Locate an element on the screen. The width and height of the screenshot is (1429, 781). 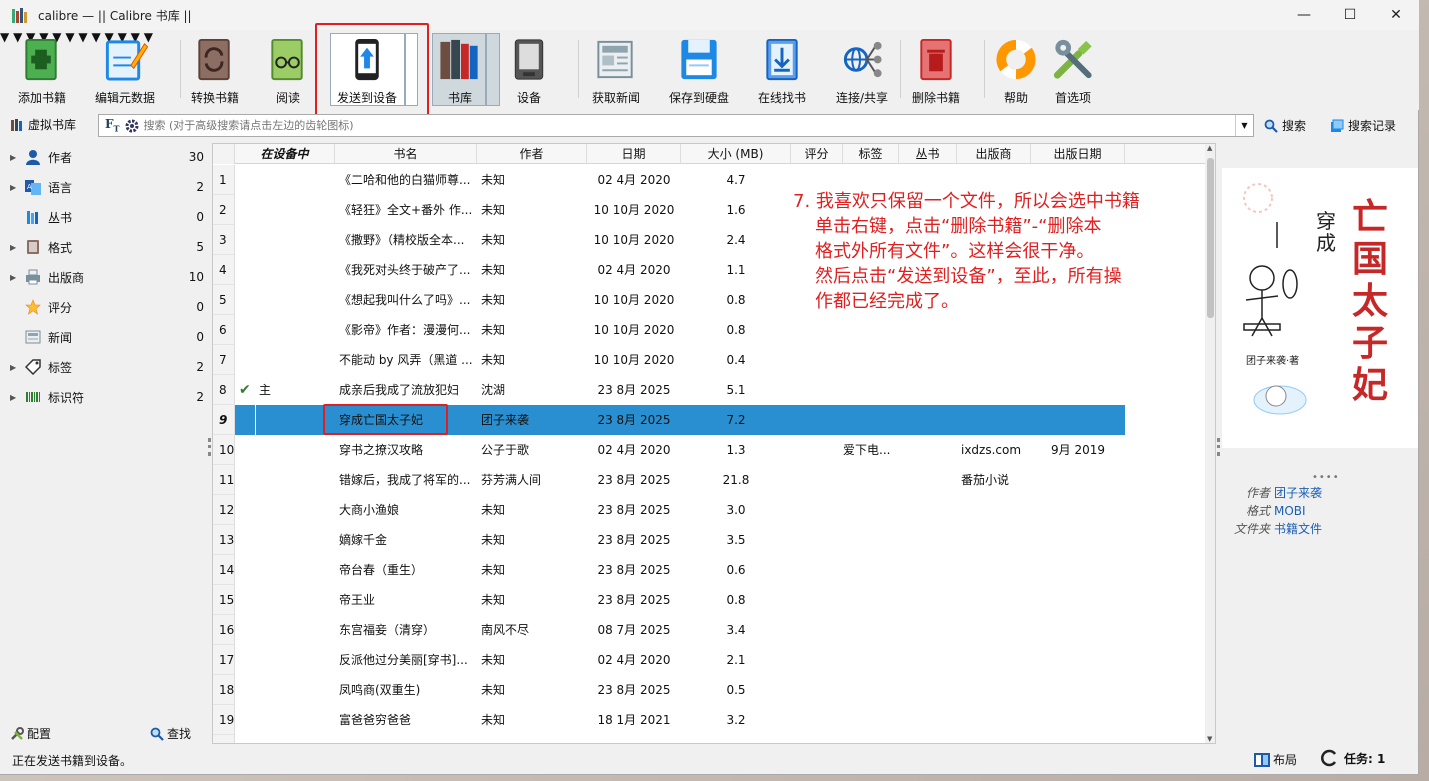
column-header-series: 丛书 is located at coordinates (928, 154).